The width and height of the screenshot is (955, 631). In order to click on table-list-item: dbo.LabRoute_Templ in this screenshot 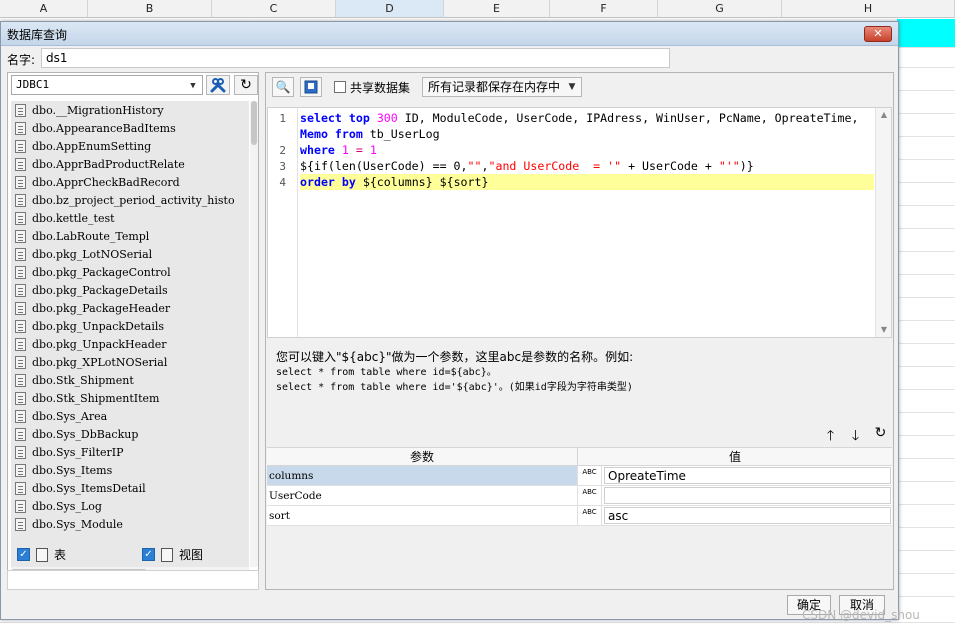, I will do `click(130, 236)`.